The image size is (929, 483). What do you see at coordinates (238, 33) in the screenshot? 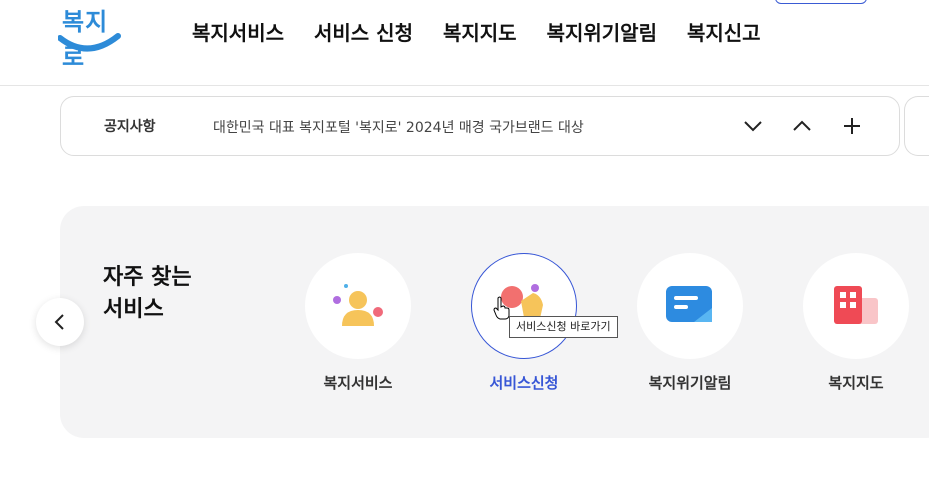
I see `nav-item-welfare-services: 복지서비스` at bounding box center [238, 33].